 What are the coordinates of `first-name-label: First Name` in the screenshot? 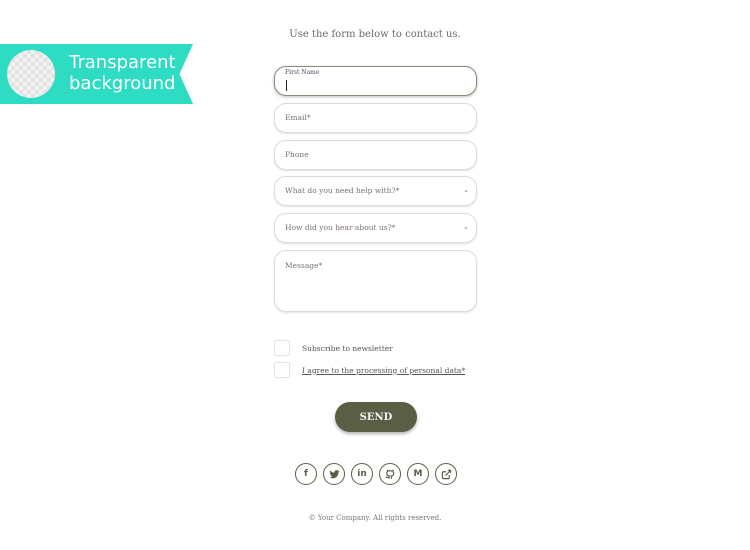 It's located at (302, 72).